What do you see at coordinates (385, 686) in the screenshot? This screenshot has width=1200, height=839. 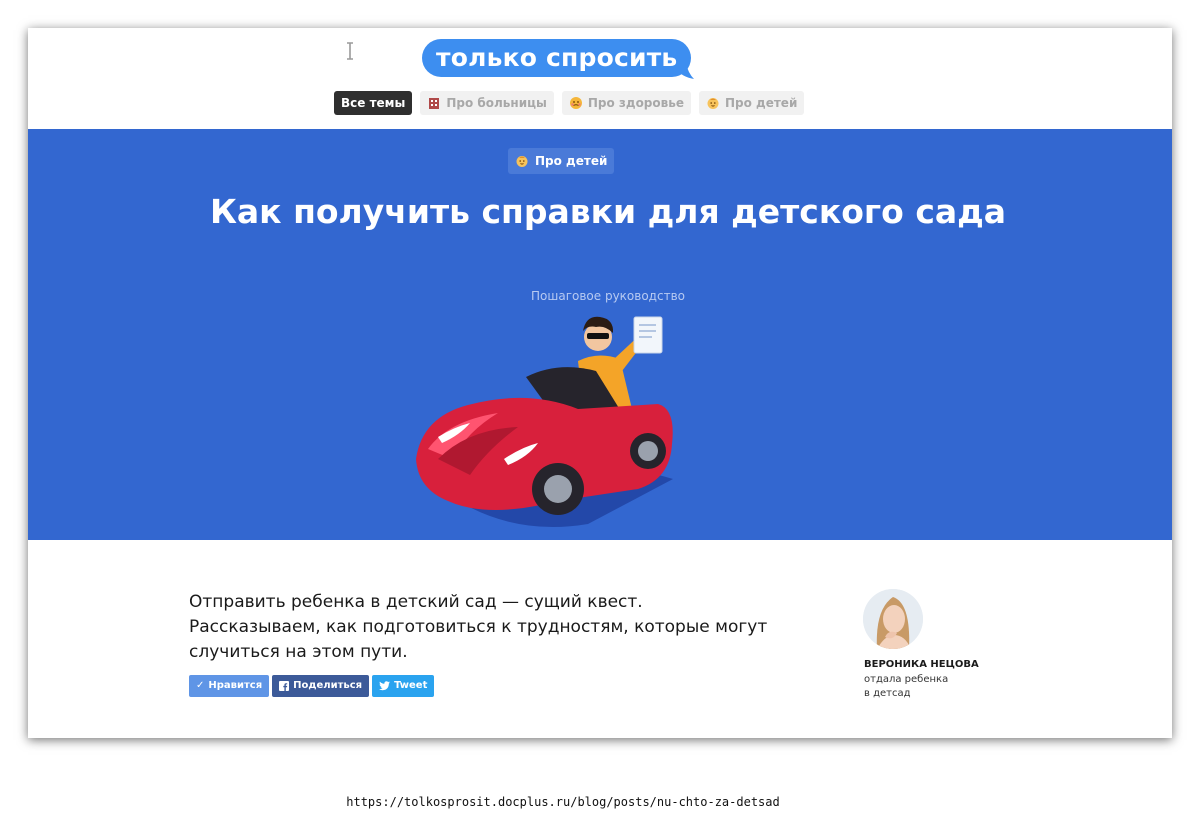 I see `twitter-icon` at bounding box center [385, 686].